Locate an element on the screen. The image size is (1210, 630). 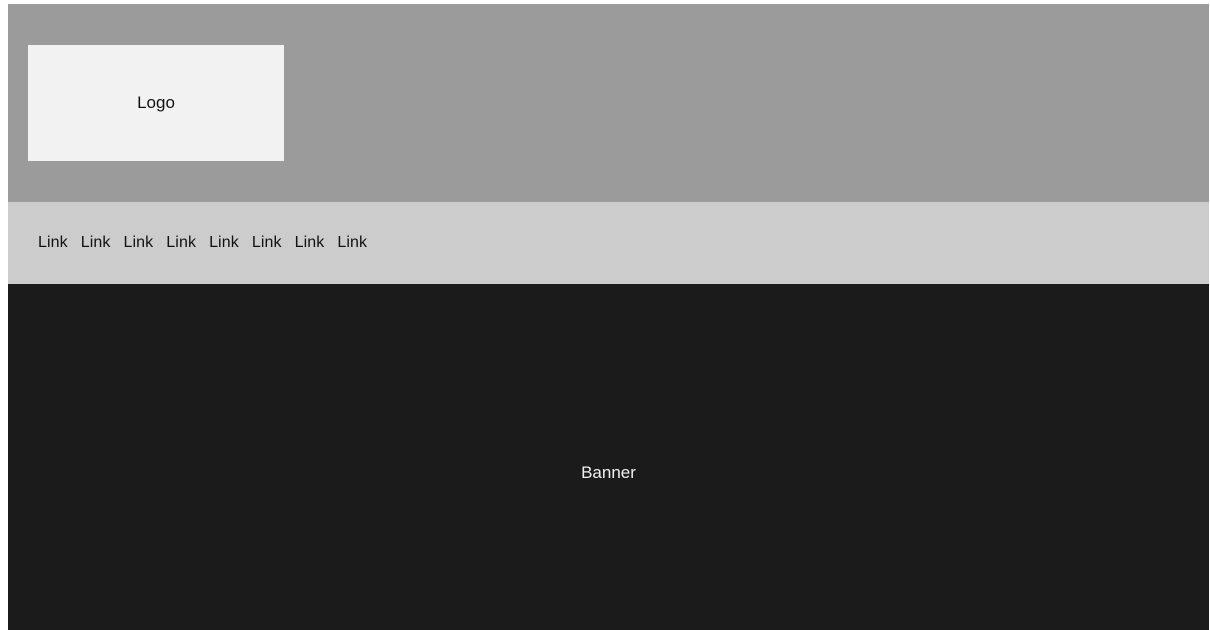
nav-link-6: Link is located at coordinates (267, 243).